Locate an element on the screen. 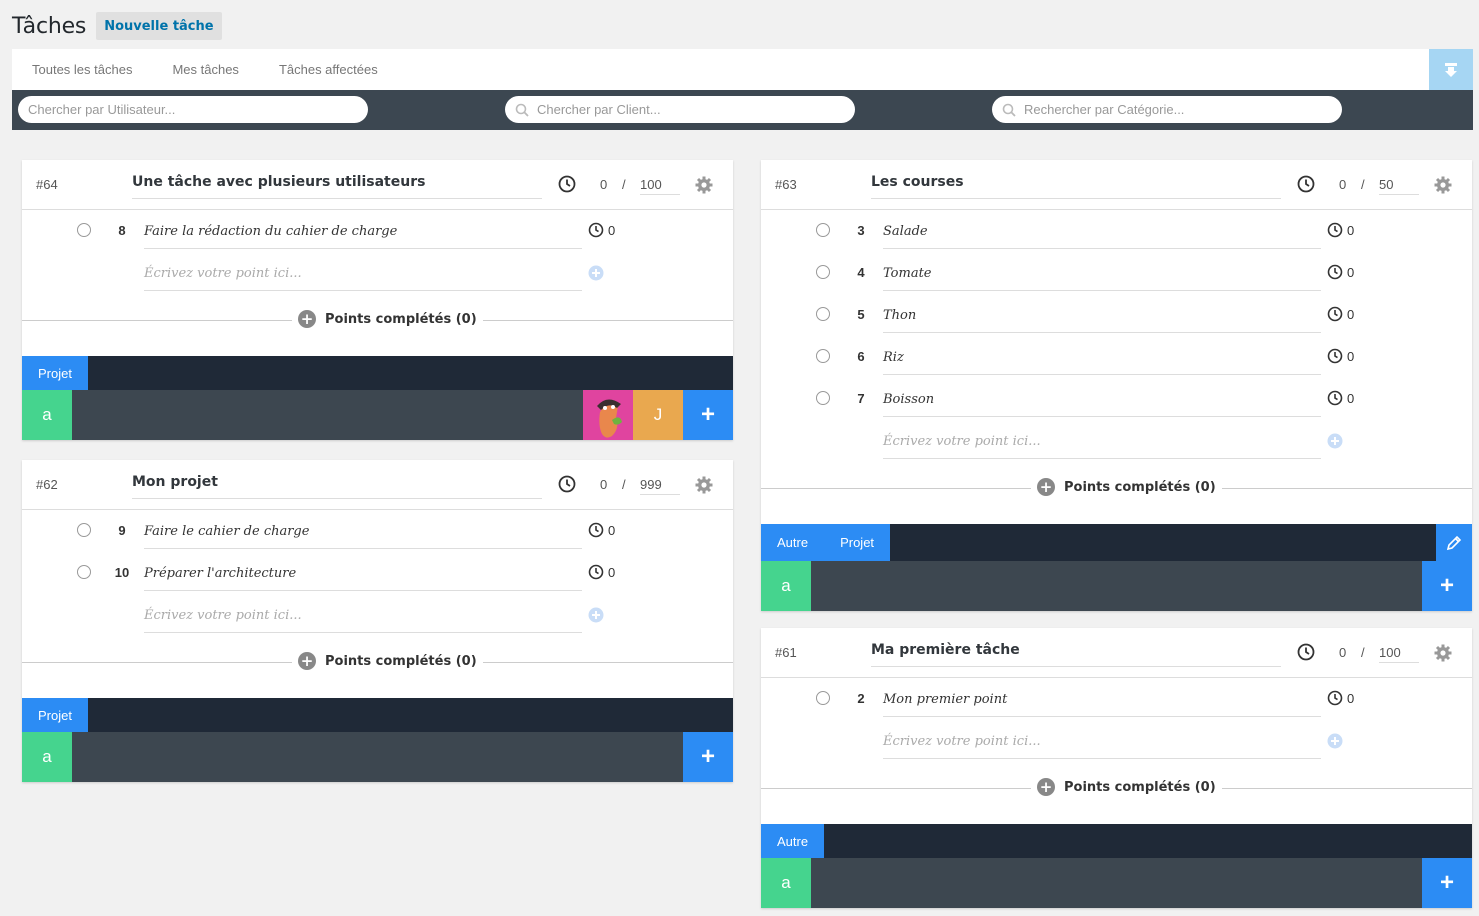 The image size is (1479, 916). task-title-field: Les courses is located at coordinates (1076, 186).